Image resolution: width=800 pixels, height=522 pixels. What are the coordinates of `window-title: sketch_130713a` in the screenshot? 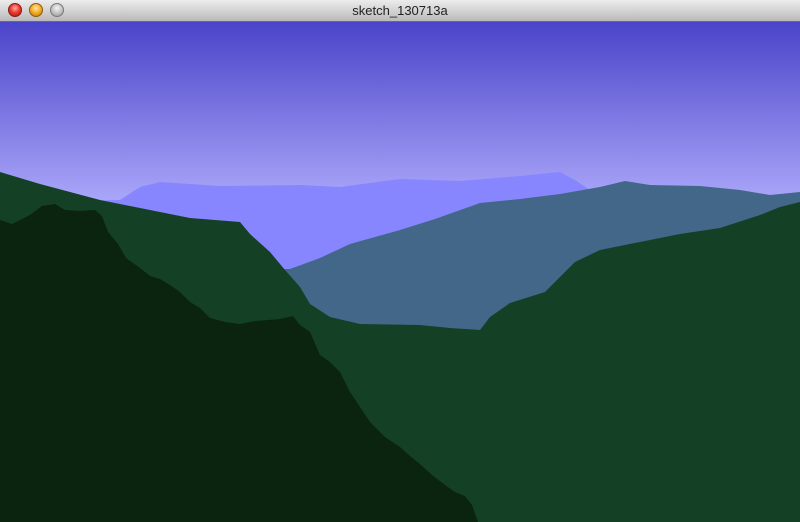 It's located at (400, 10).